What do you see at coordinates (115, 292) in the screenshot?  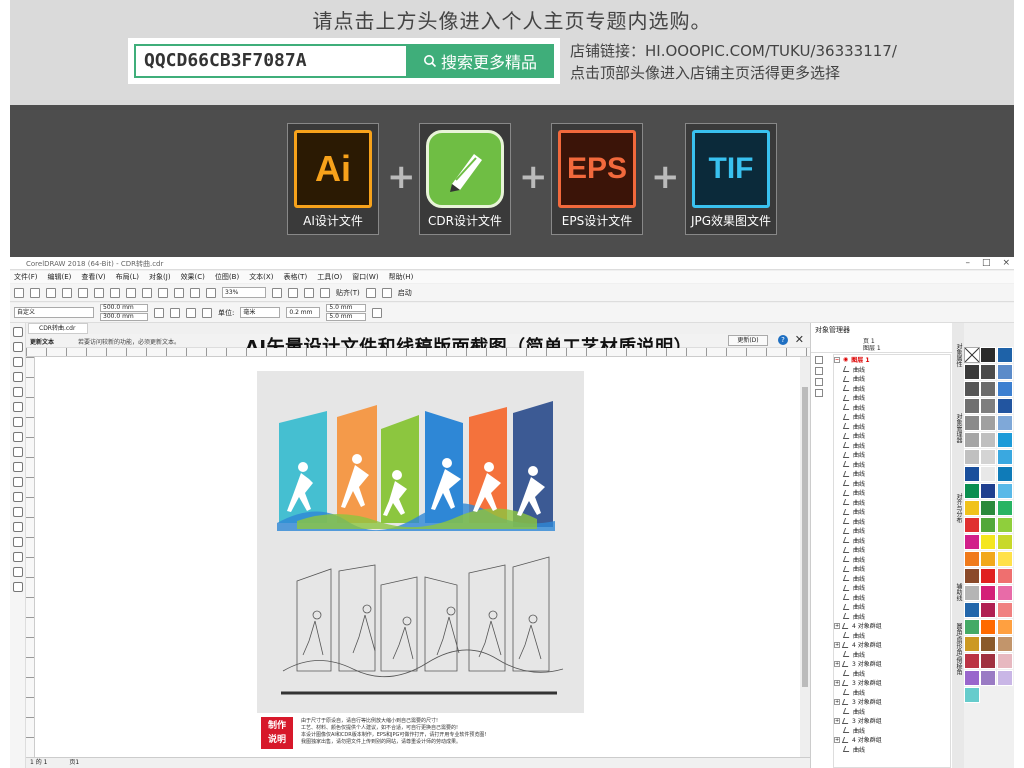 I see `paste-icon` at bounding box center [115, 292].